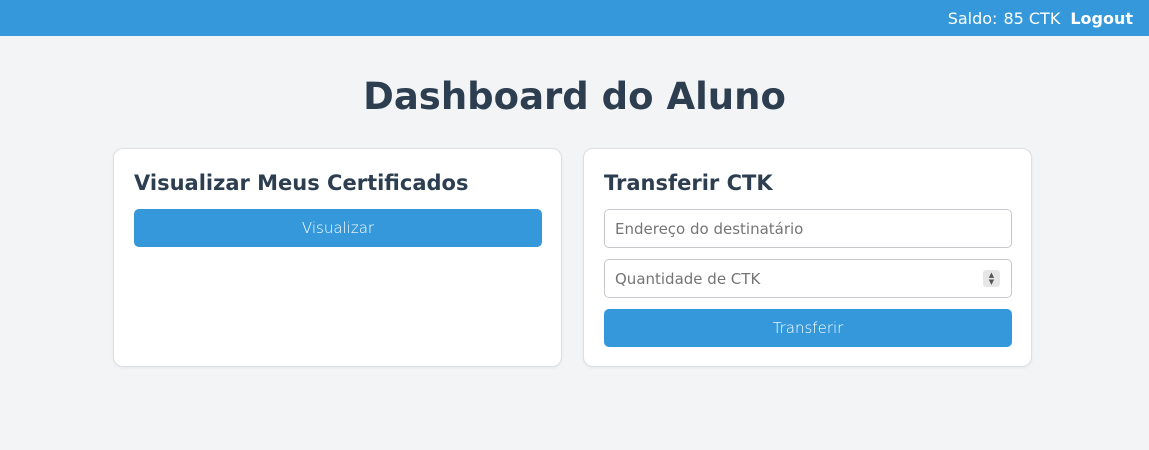 The width and height of the screenshot is (1149, 450). I want to click on amount-field: ▲ ▼, so click(808, 278).